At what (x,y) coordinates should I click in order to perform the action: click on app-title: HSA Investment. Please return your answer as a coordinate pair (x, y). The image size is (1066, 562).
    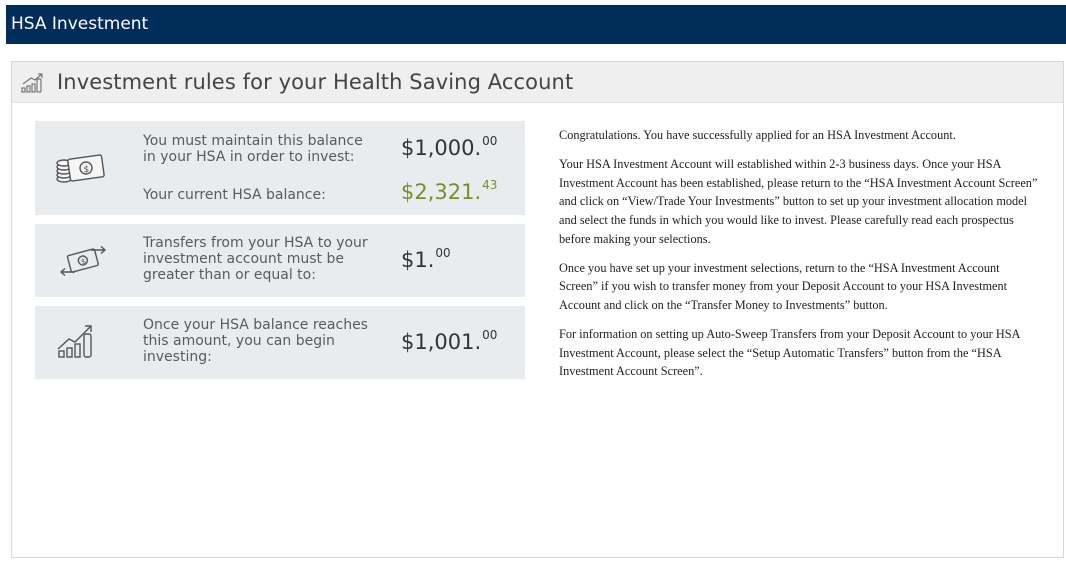
    Looking at the image, I should click on (80, 24).